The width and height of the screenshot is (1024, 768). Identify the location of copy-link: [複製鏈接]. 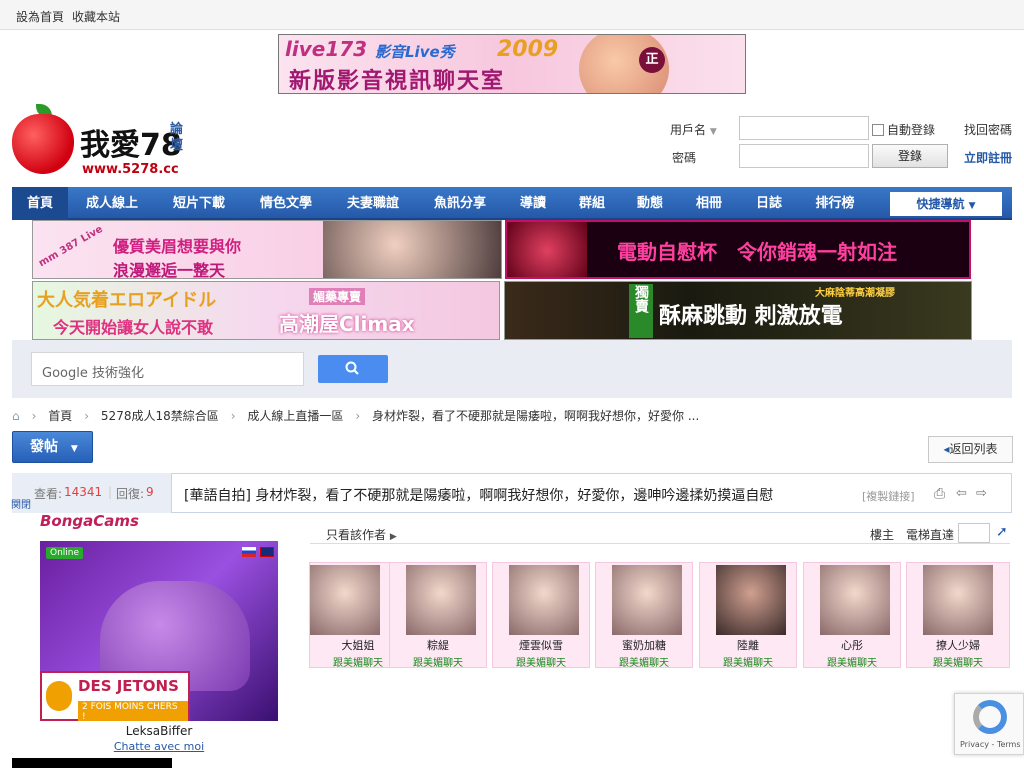
(888, 496).